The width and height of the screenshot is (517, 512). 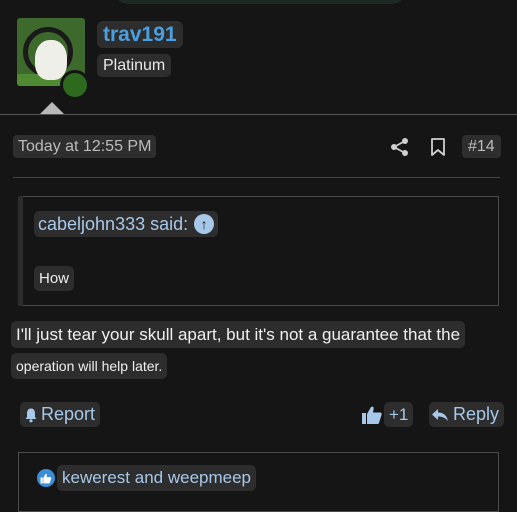 I want to click on thumbs-up-reaction-icon, so click(x=46, y=478).